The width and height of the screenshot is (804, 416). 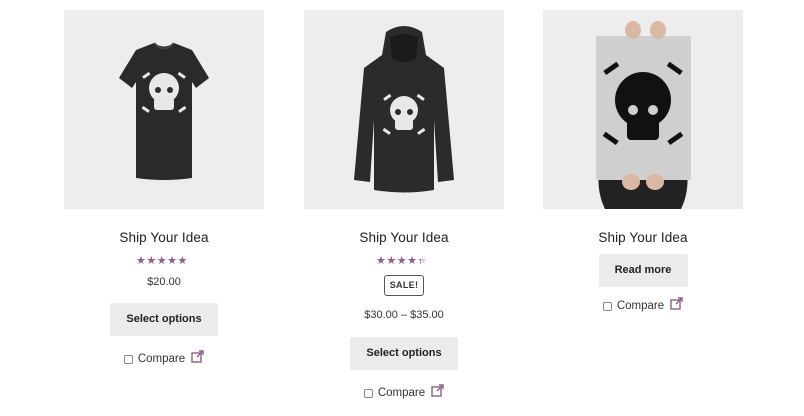 I want to click on product-image-poster, so click(x=643, y=109).